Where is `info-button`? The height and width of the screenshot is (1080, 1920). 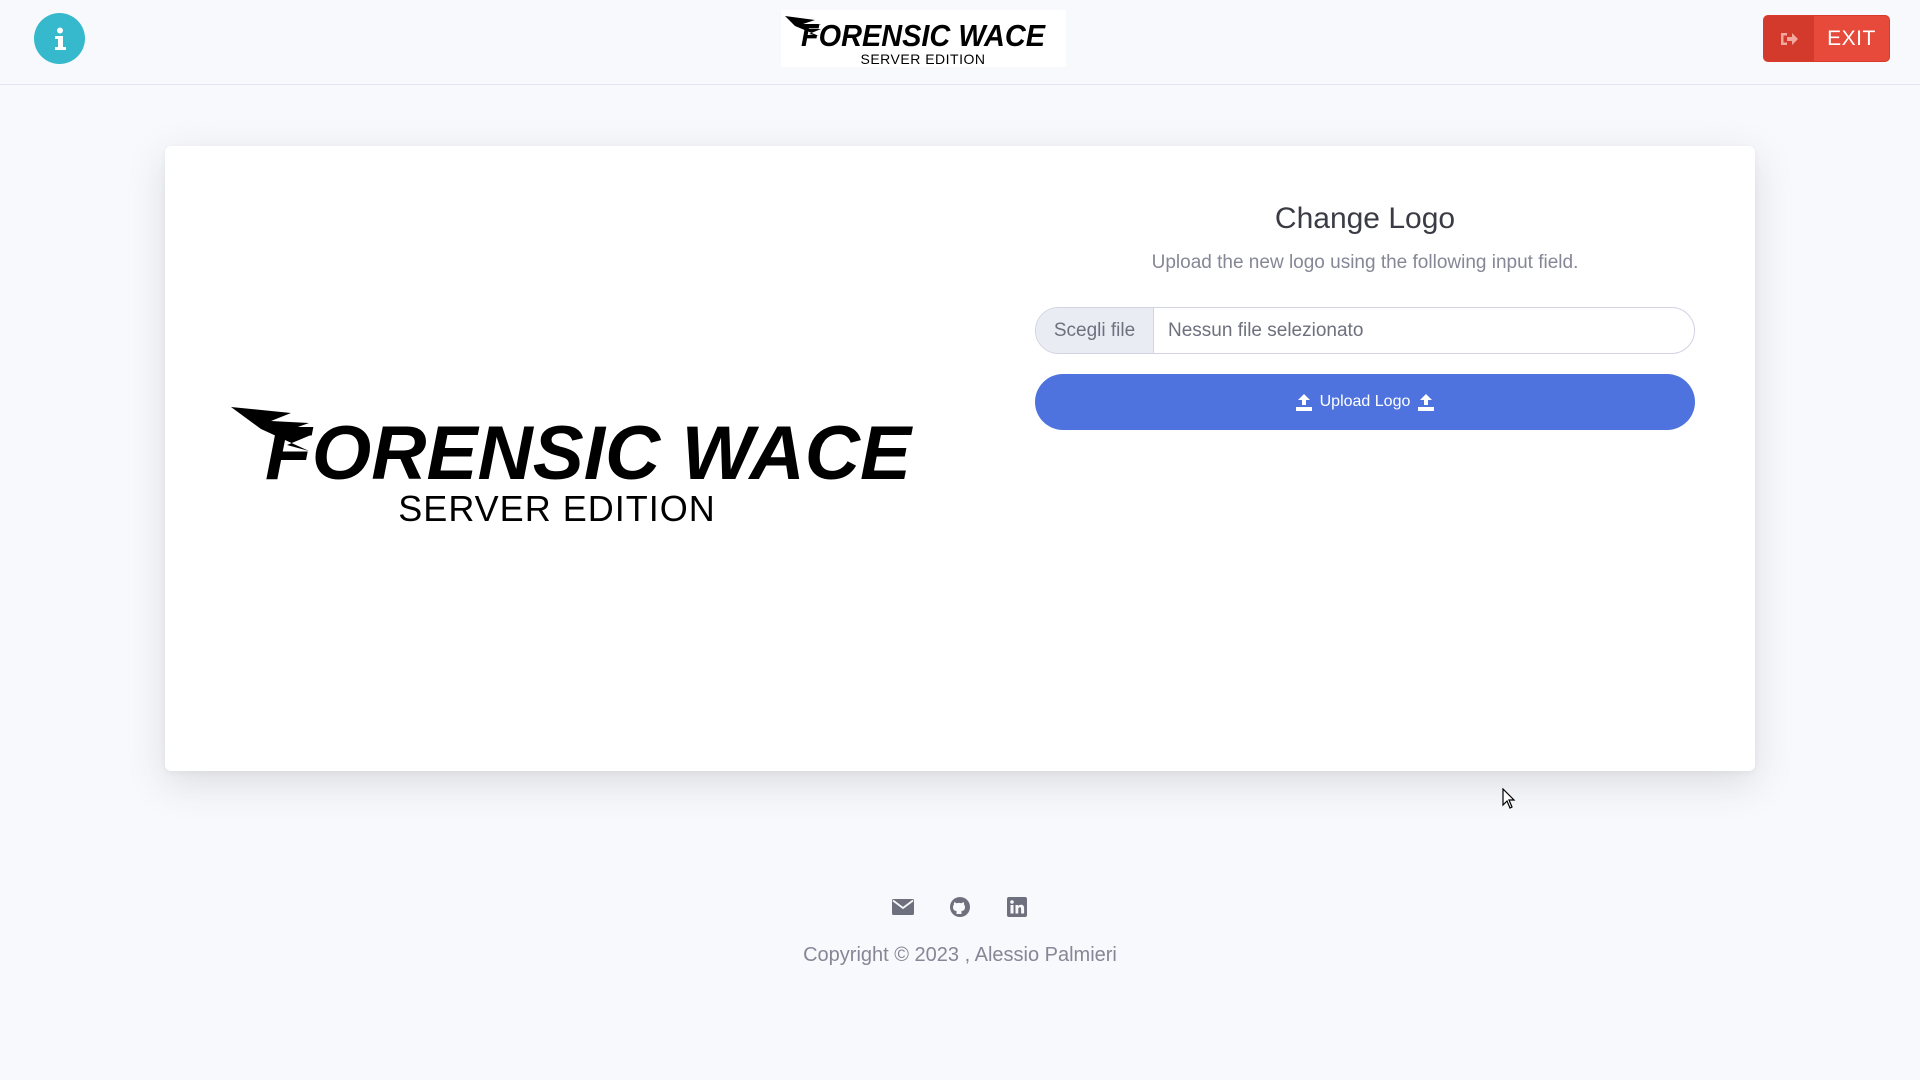 info-button is located at coordinates (59, 38).